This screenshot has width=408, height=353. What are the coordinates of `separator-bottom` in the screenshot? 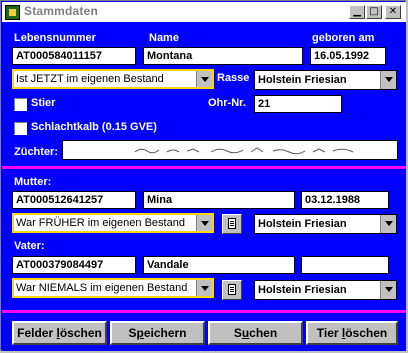 It's located at (204, 311).